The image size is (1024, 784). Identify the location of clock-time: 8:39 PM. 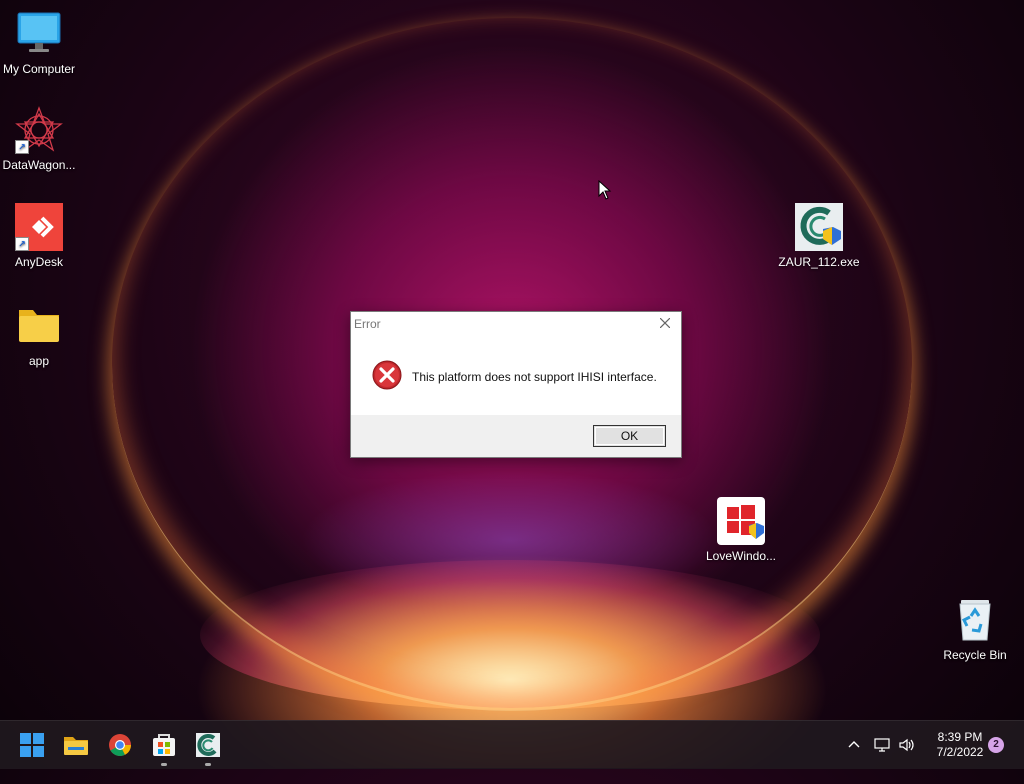
(960, 737).